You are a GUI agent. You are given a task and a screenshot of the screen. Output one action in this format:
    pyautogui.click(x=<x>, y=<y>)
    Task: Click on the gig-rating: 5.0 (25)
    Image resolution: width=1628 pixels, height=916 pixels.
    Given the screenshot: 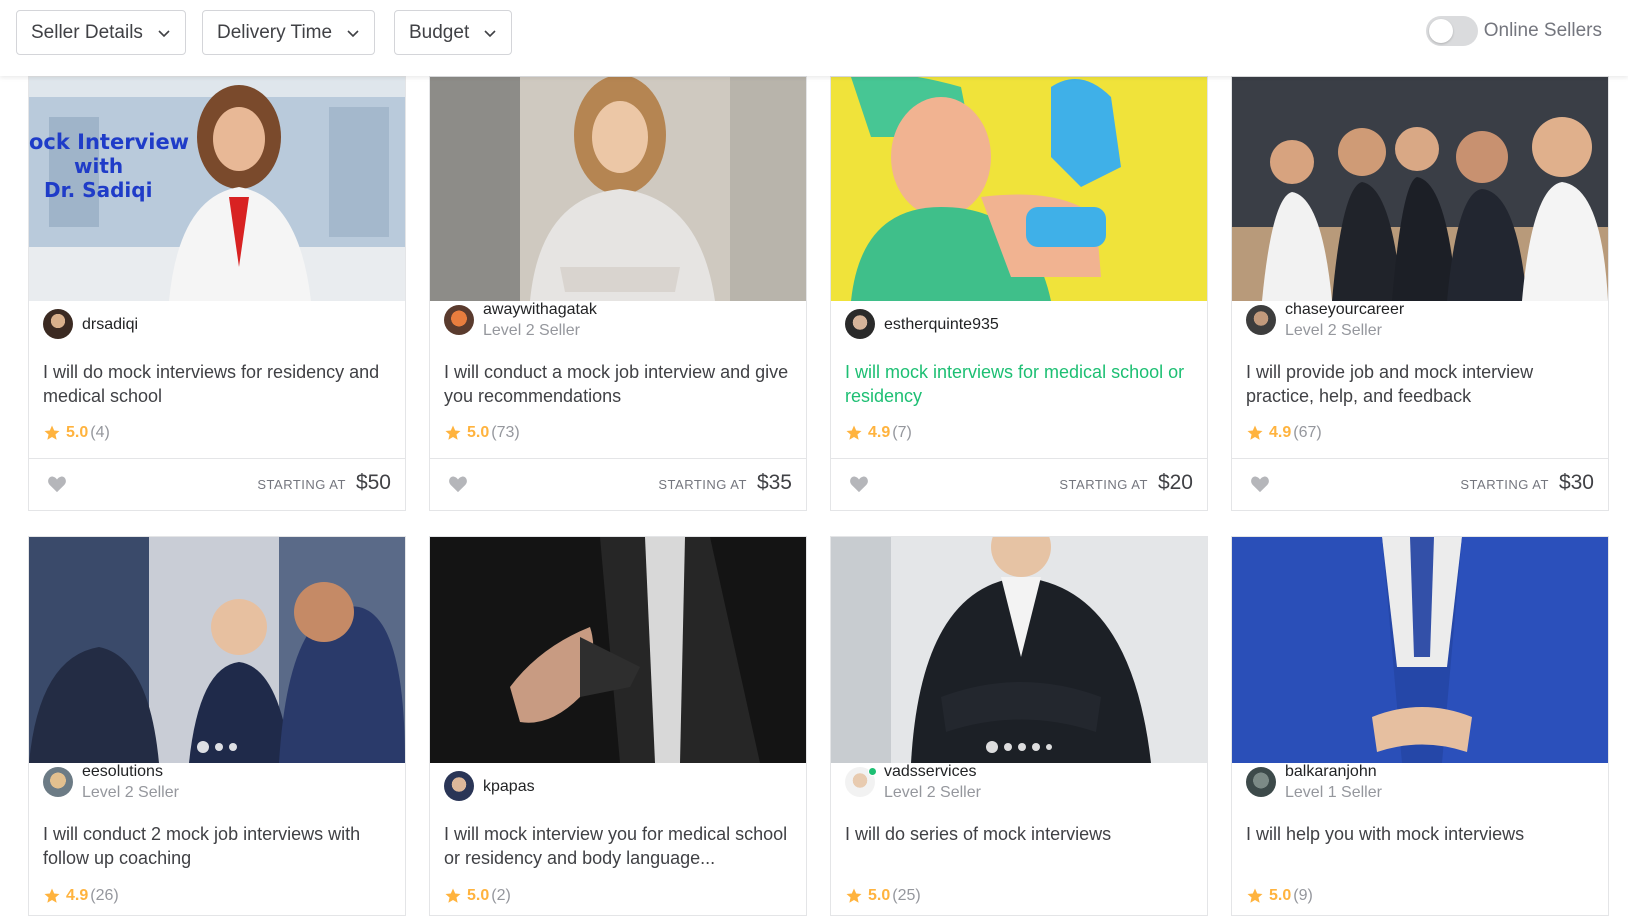 What is the action you would take?
    pyautogui.click(x=883, y=896)
    